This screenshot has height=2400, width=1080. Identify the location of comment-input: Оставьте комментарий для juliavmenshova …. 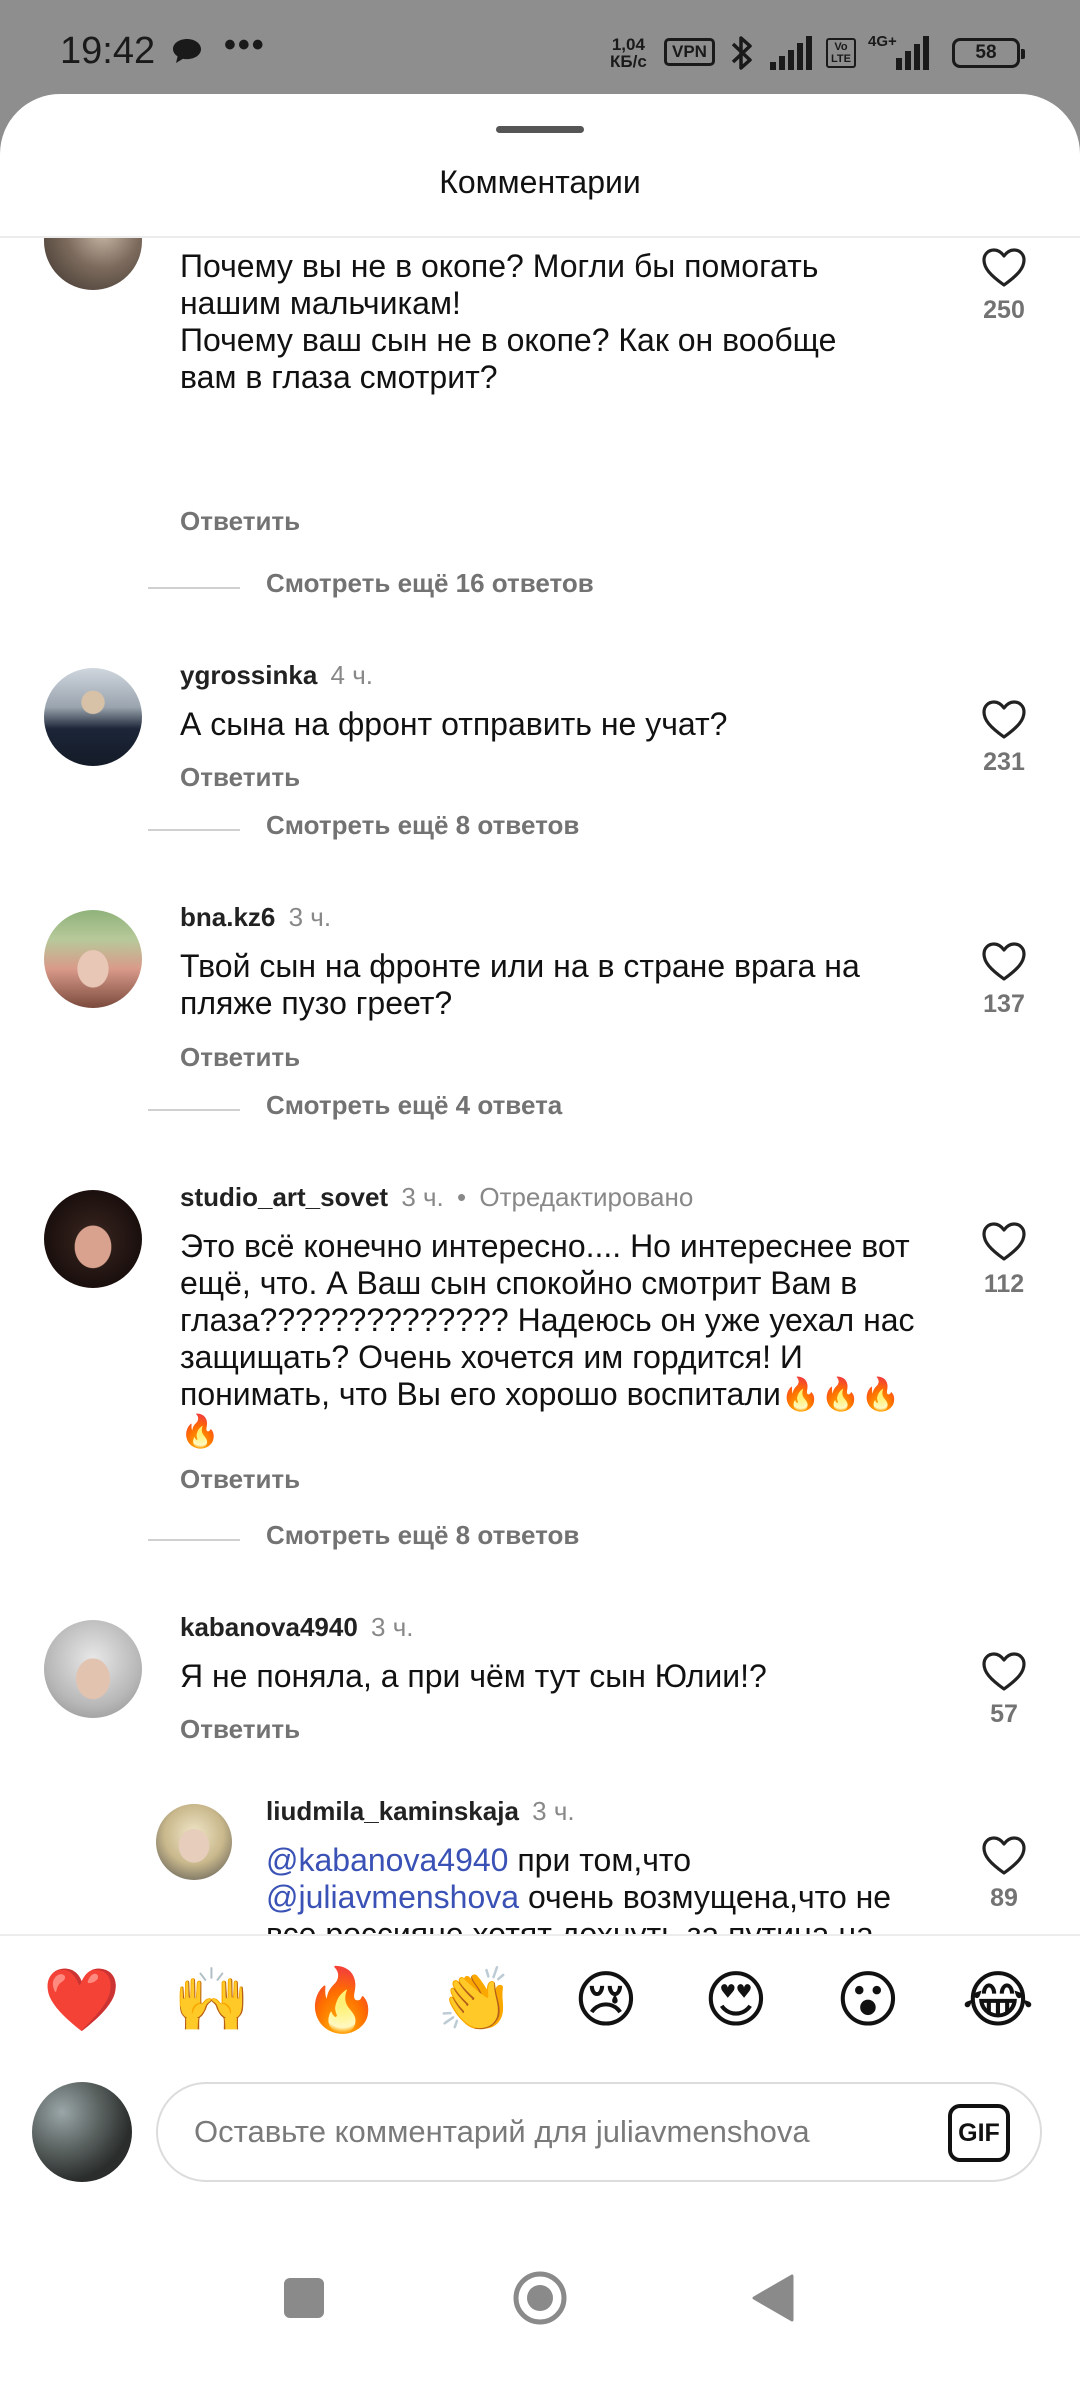
(599, 2132).